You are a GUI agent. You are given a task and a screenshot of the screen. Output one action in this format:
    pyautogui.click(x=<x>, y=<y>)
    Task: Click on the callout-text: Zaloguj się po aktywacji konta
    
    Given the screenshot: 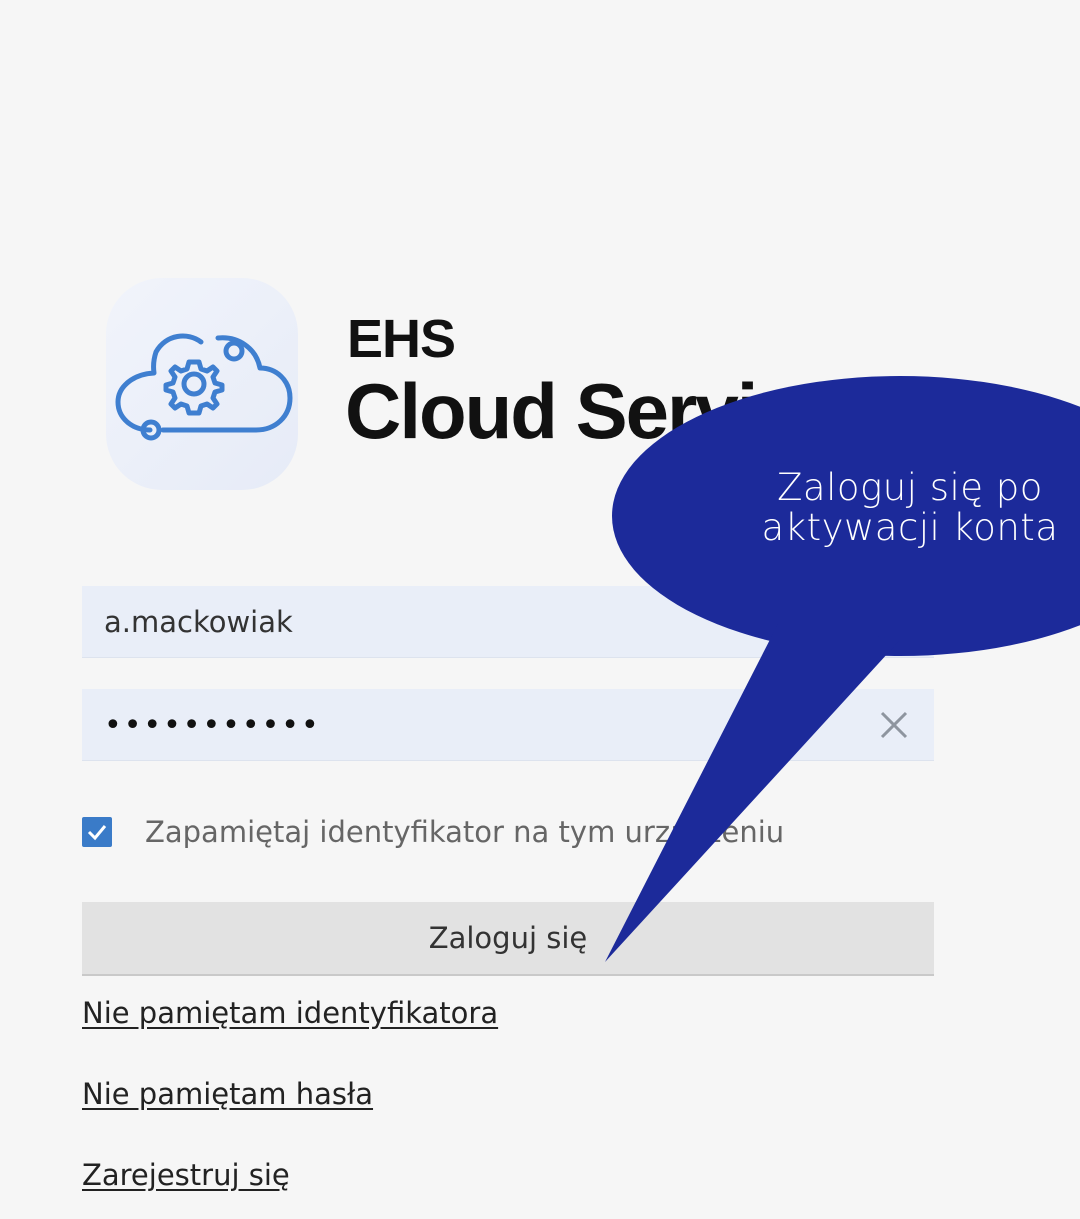 What is the action you would take?
    pyautogui.click(x=890, y=508)
    